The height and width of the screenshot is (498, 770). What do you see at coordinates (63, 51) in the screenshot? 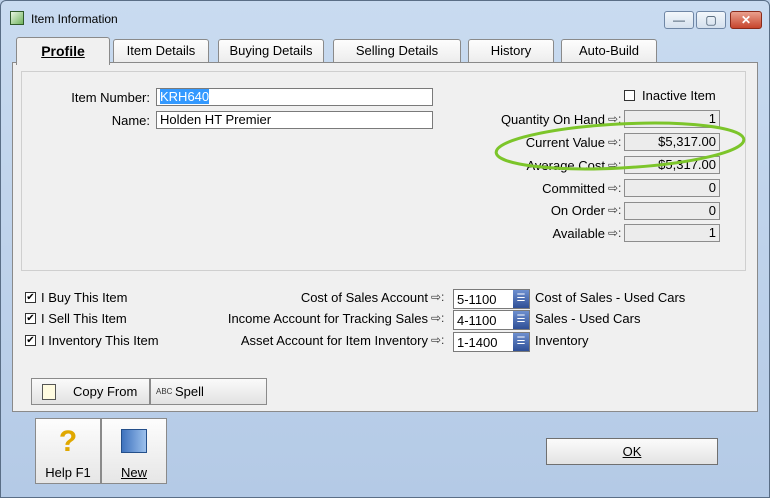
I see `tab-profile: Profile` at bounding box center [63, 51].